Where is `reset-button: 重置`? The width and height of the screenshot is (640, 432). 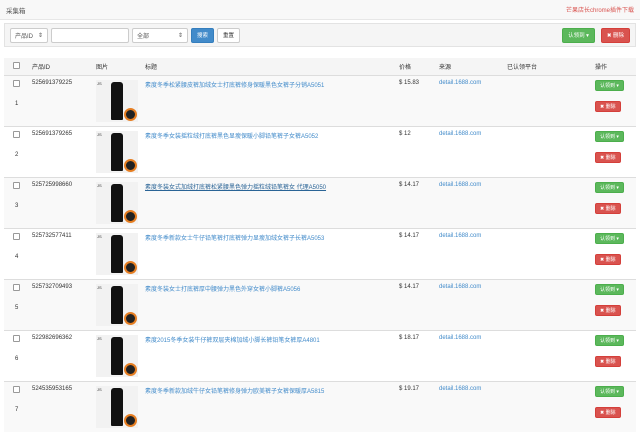 reset-button: 重置 is located at coordinates (229, 35).